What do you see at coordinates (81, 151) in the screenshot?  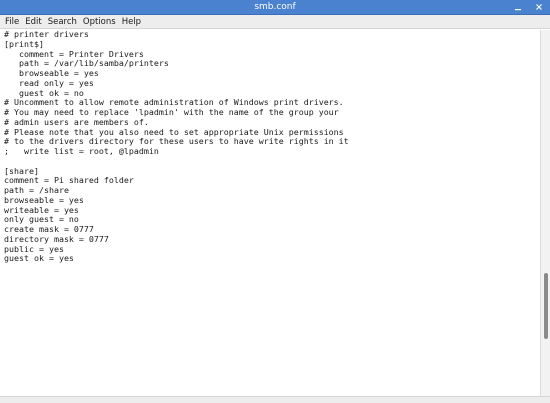 I see `editor-line: ; write list = root, @lpadmin` at bounding box center [81, 151].